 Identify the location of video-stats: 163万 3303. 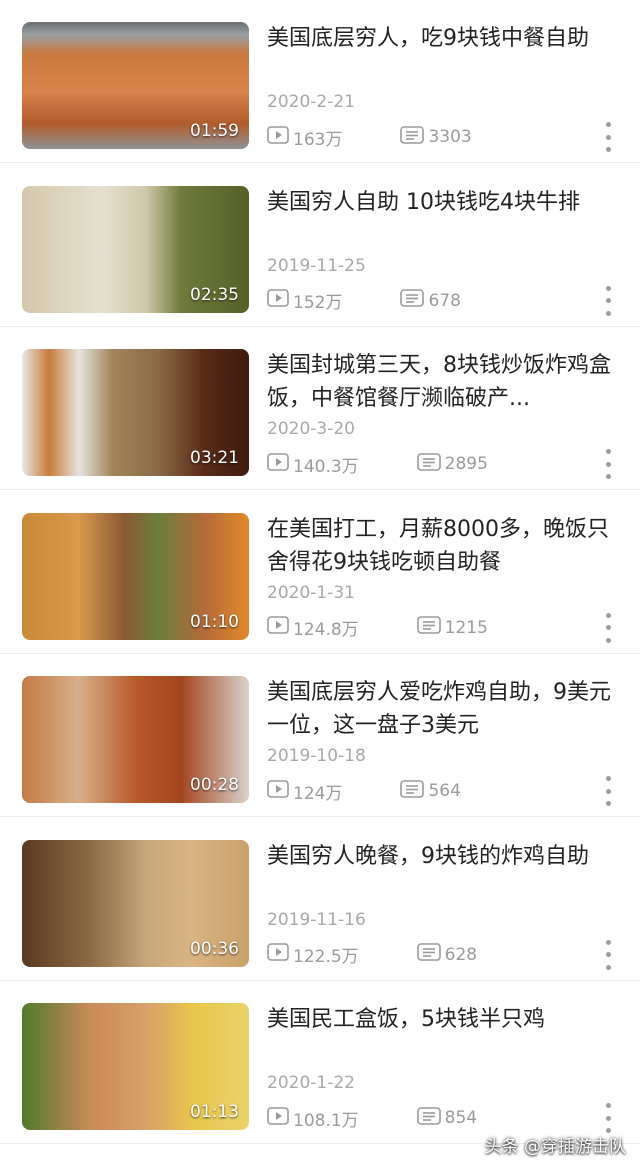
(369, 137).